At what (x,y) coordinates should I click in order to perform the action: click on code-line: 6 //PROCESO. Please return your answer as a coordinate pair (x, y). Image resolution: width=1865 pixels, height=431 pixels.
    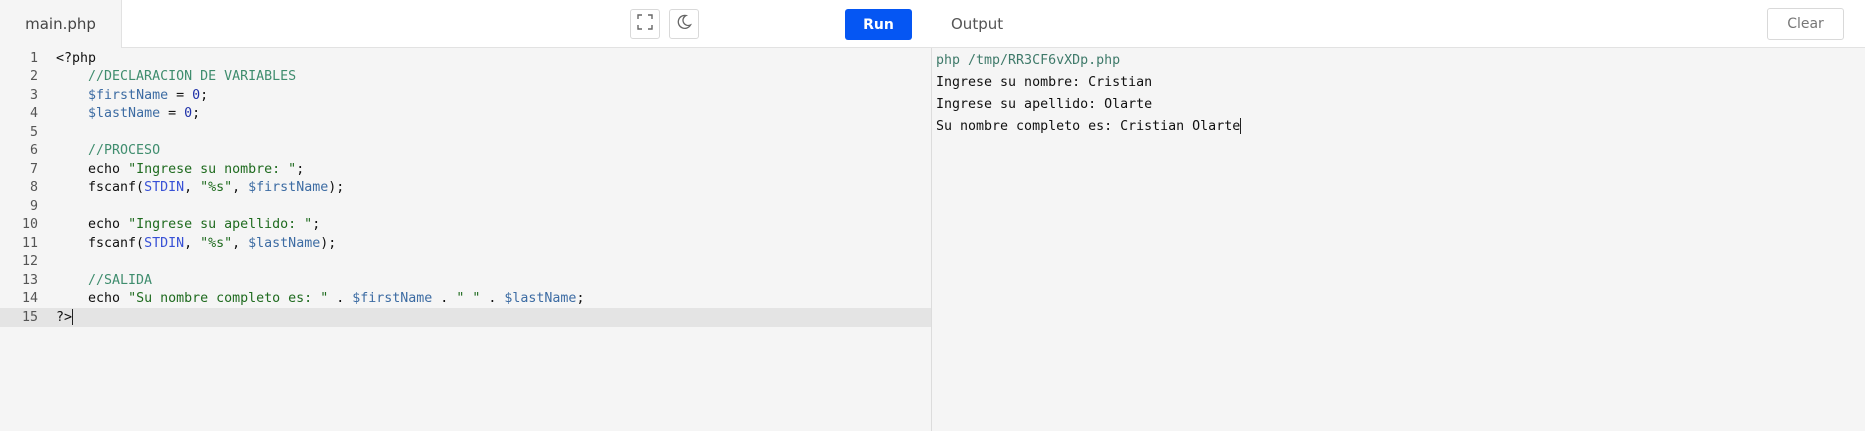
    Looking at the image, I should click on (465, 151).